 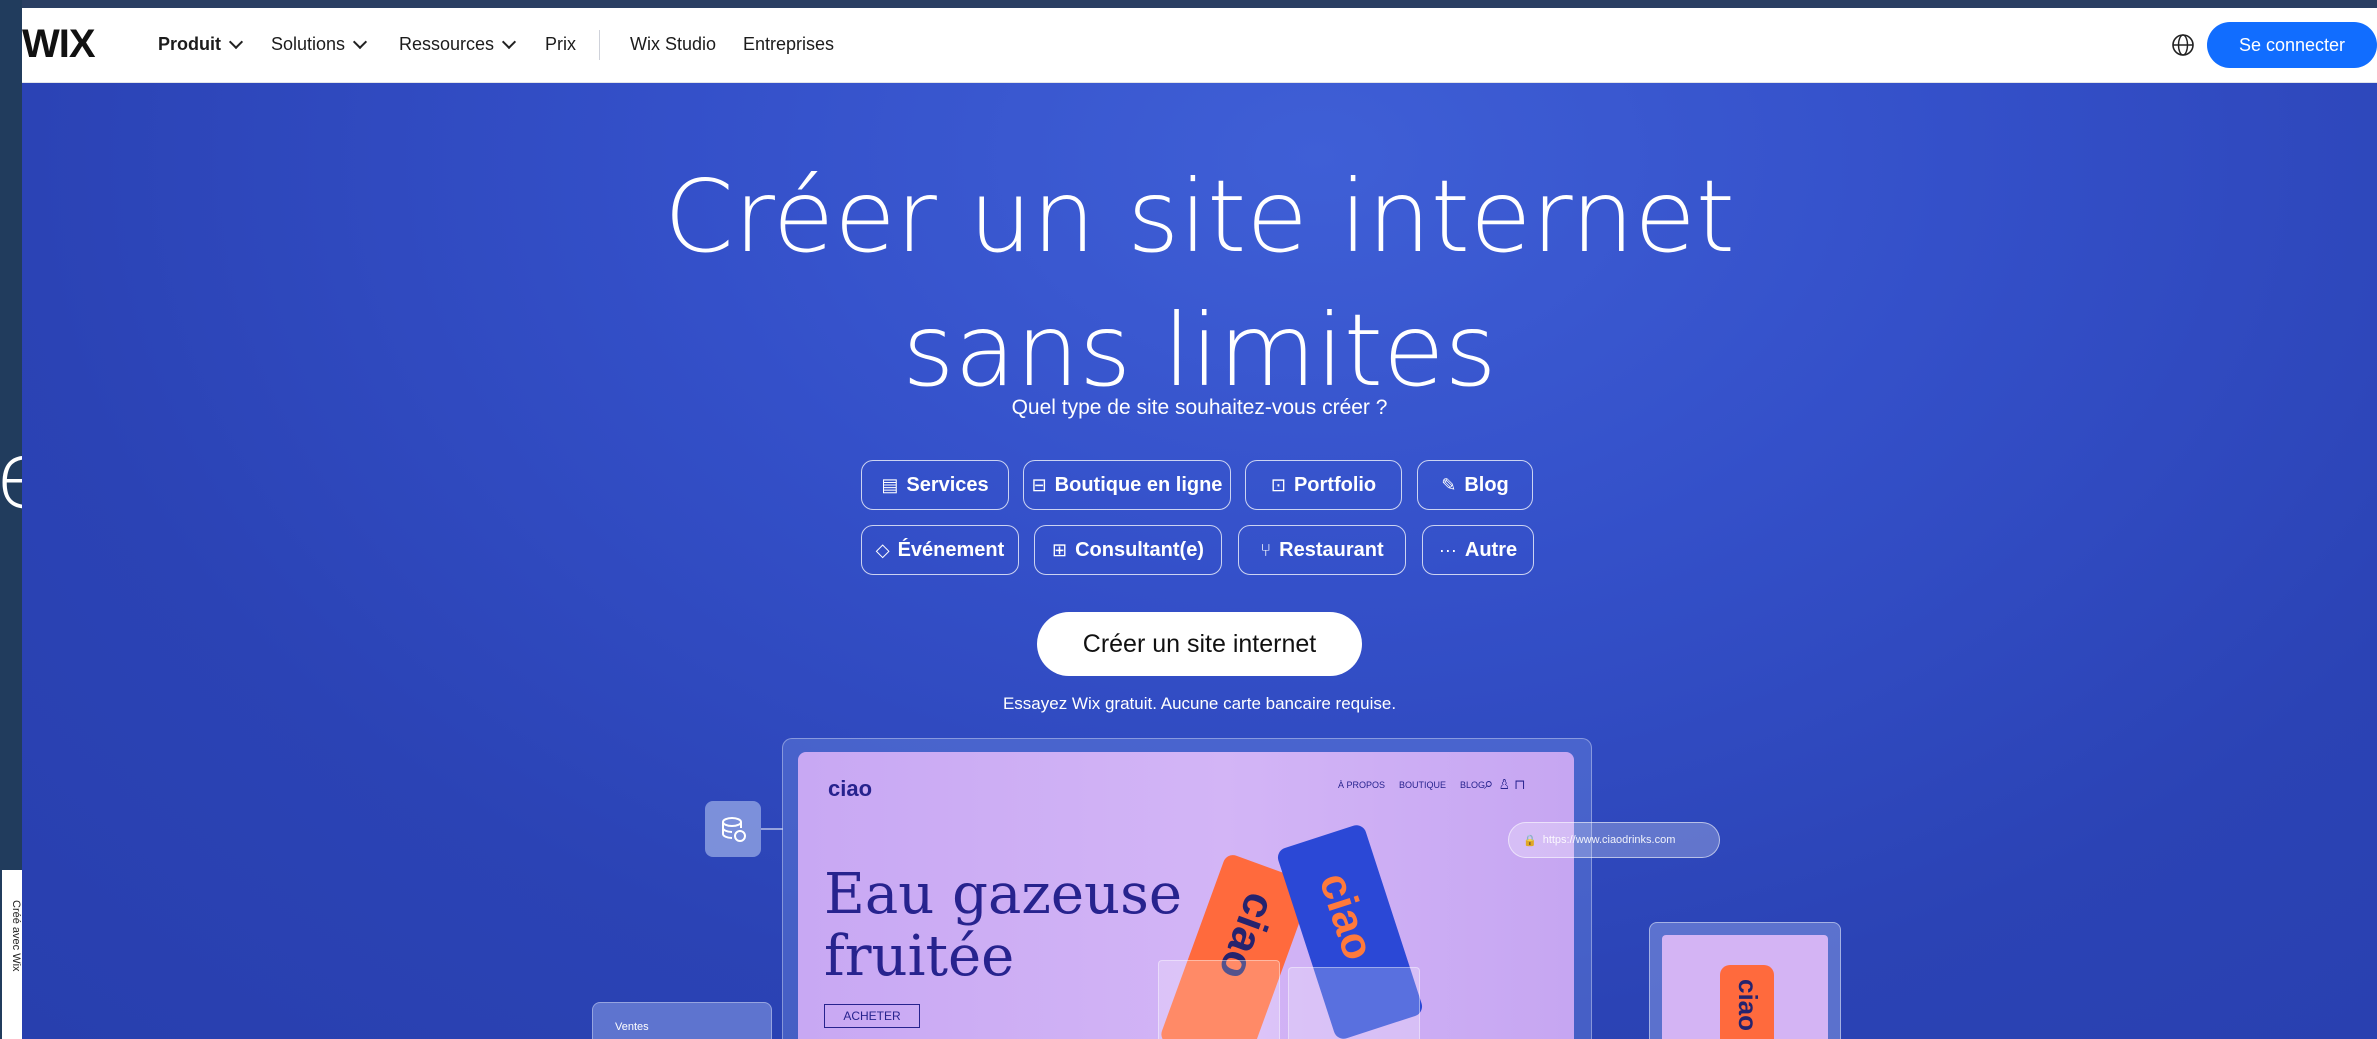 I want to click on chip-label: Services, so click(x=947, y=484).